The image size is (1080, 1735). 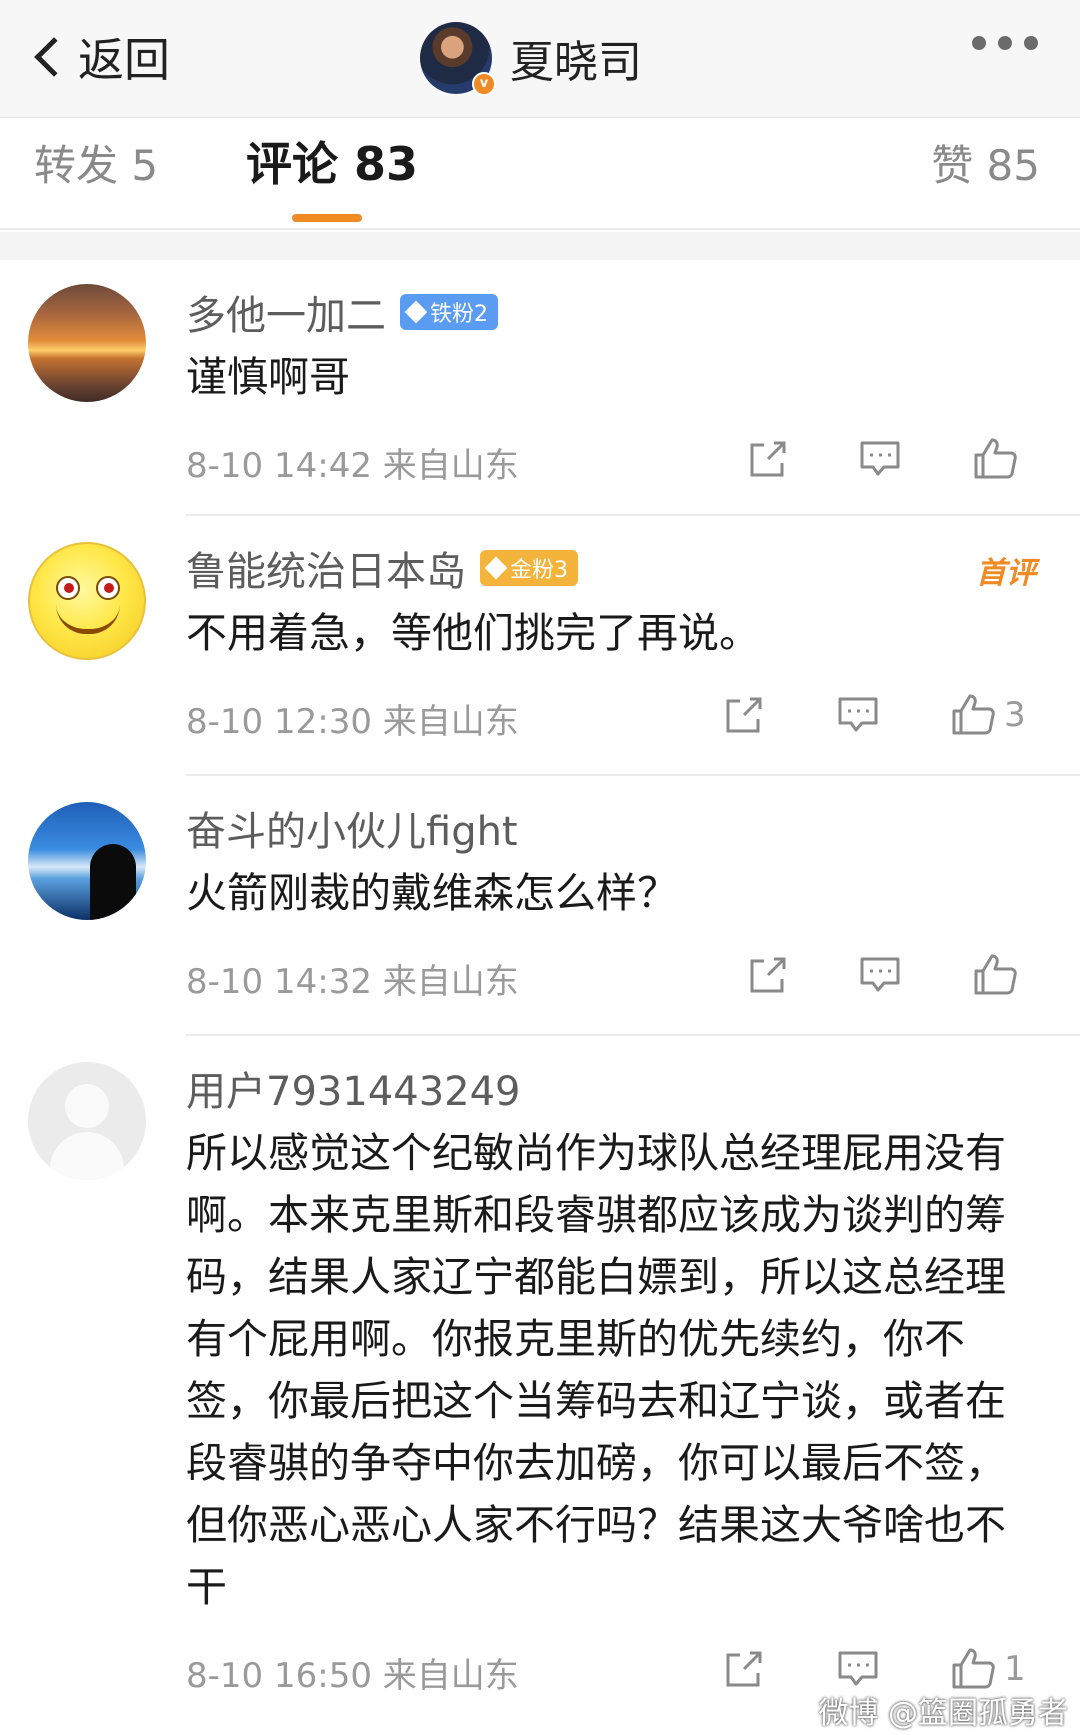 What do you see at coordinates (1015, 1669) in the screenshot?
I see `like-count: 1` at bounding box center [1015, 1669].